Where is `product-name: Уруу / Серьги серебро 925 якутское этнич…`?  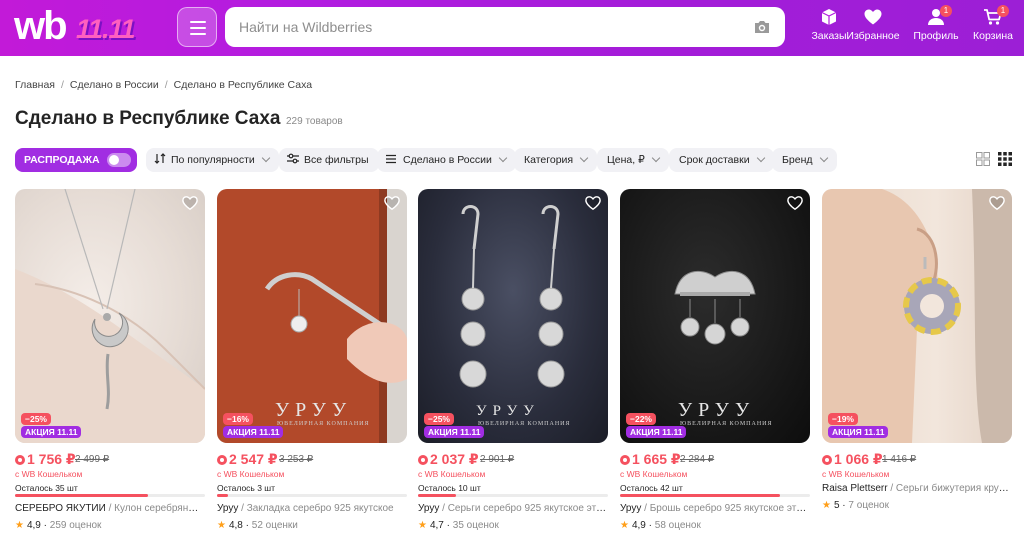 product-name: Уруу / Серьги серебро 925 якутское этнич… is located at coordinates (513, 510).